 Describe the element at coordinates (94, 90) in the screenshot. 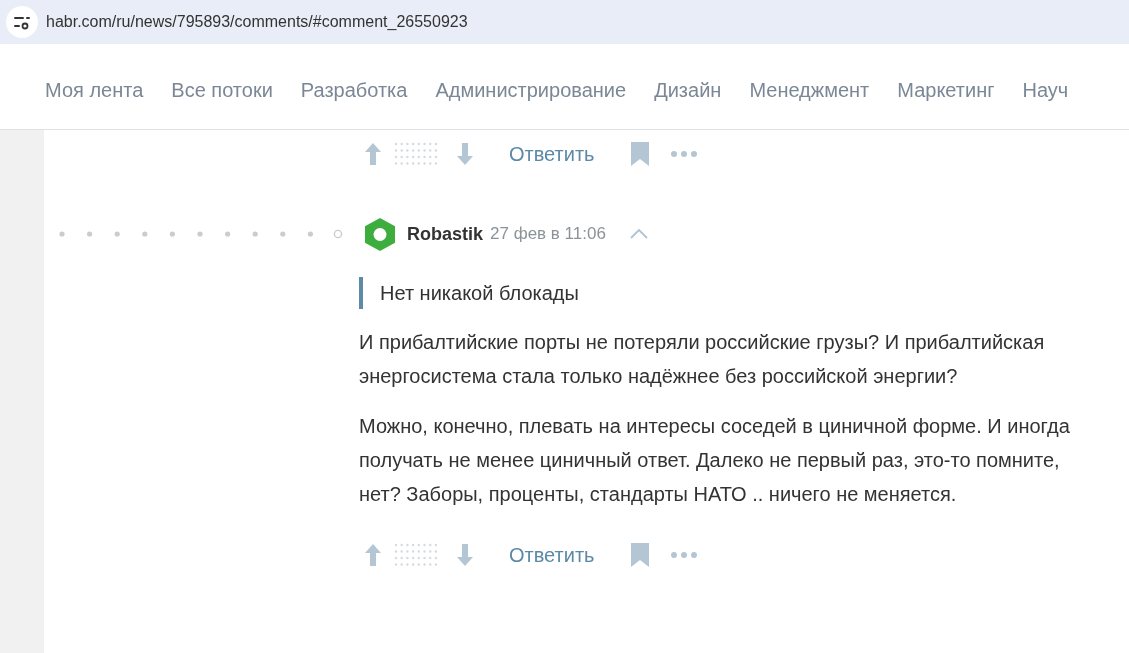

I see `nav-link: Моя лента` at that location.